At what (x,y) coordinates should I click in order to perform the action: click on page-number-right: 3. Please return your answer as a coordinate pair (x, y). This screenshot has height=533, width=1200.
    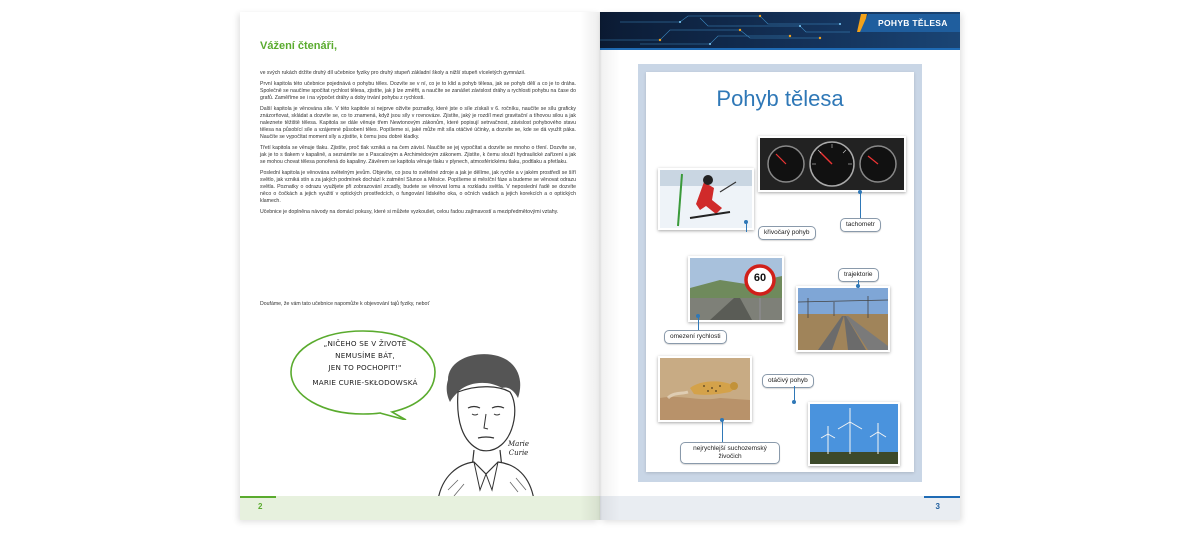
    Looking at the image, I should click on (937, 506).